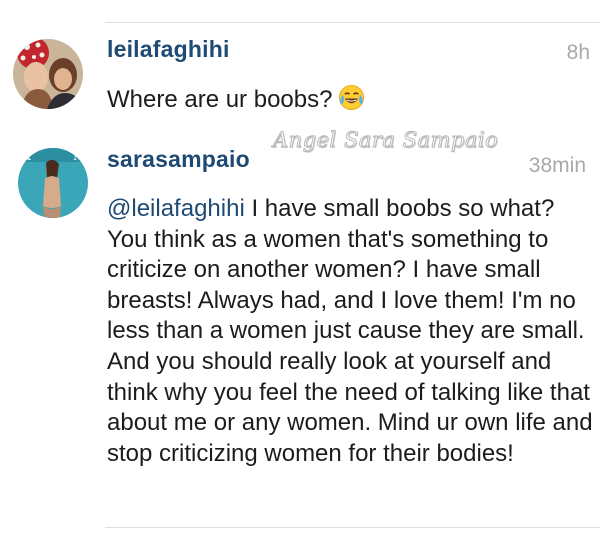 The image size is (600, 551). I want to click on comment-timestamp: 38min, so click(557, 165).